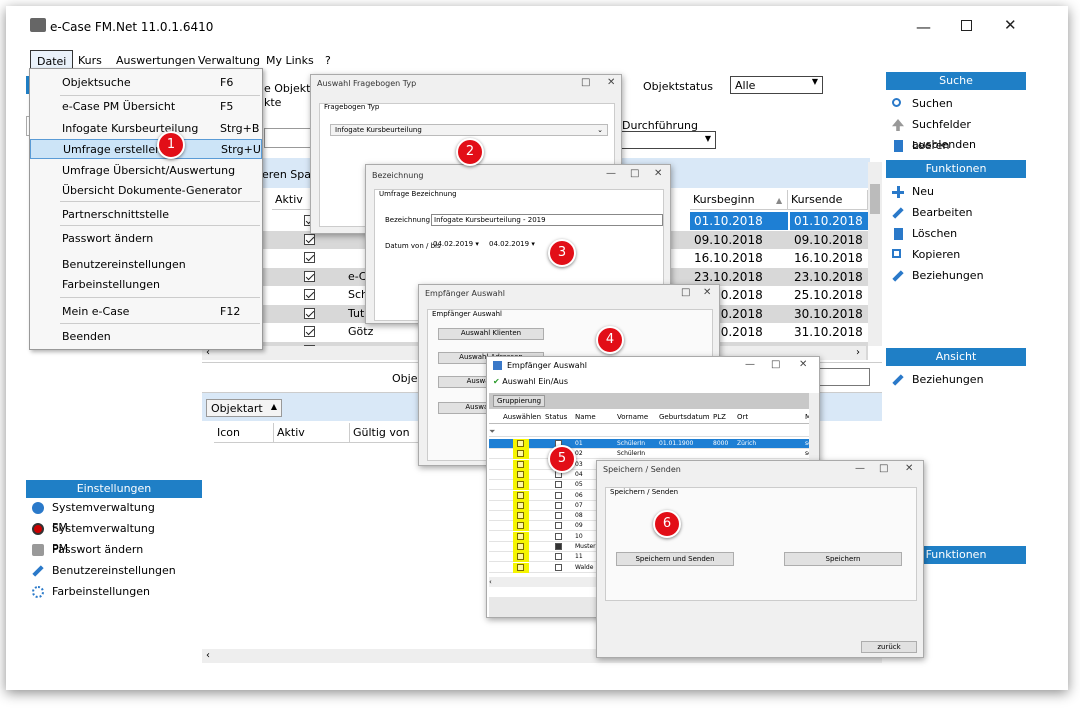  I want to click on menu-kurs: Kurs, so click(90, 60).